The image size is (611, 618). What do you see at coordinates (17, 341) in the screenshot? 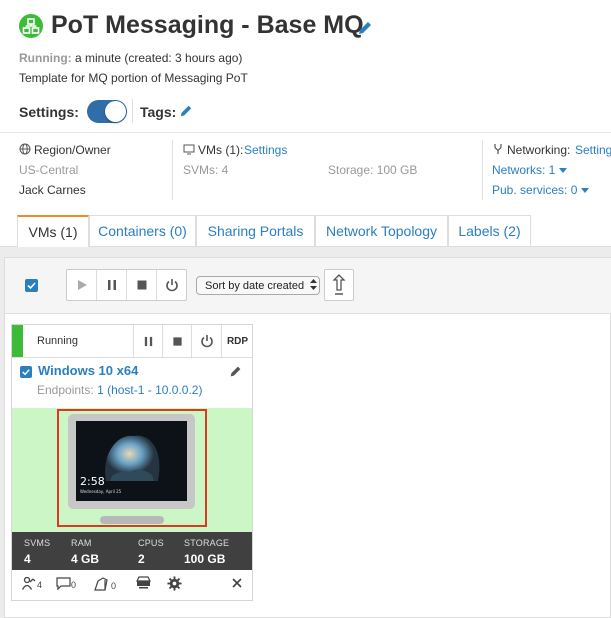
I see `status-indicator` at bounding box center [17, 341].